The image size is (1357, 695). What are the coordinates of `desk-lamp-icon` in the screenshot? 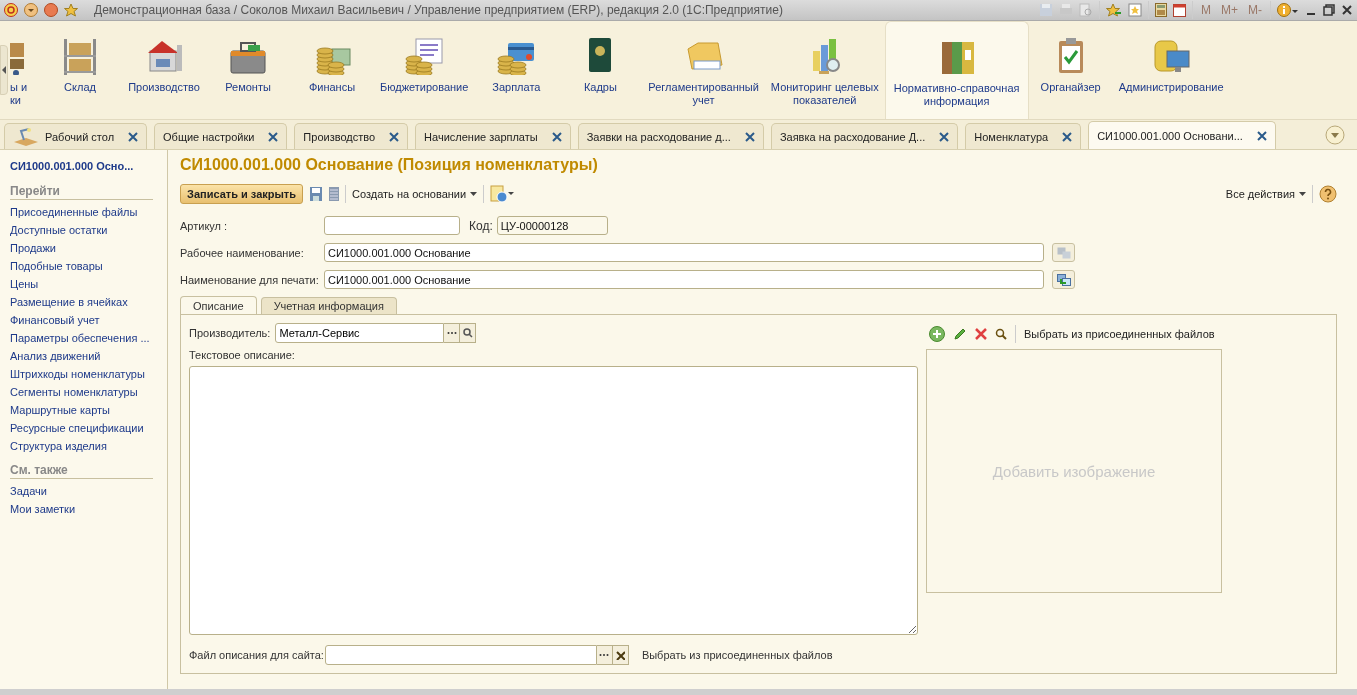 It's located at (26, 136).